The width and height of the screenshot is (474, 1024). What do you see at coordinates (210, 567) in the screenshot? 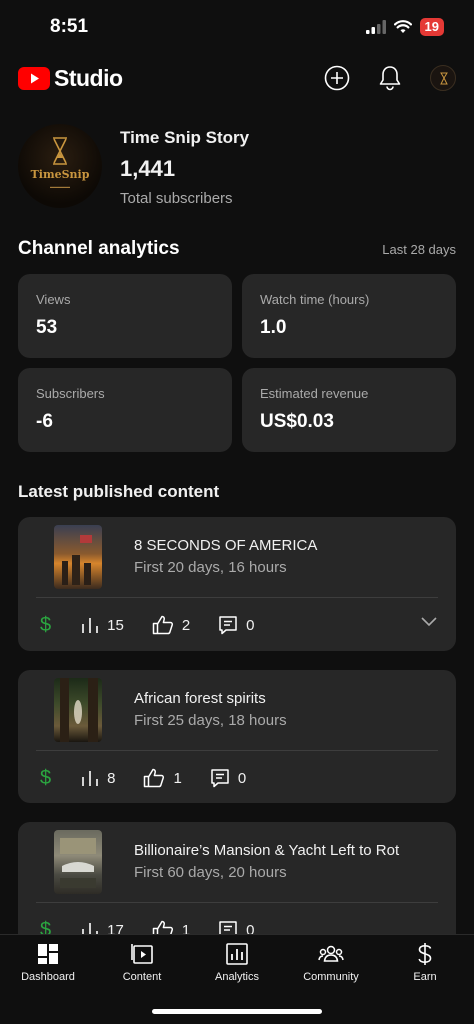
I see `video-subtitle: First 20 days, 16 hours` at bounding box center [210, 567].